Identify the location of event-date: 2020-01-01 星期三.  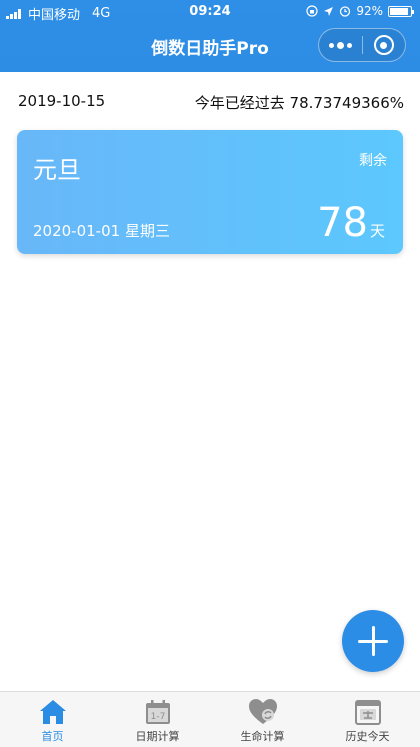
(101, 231).